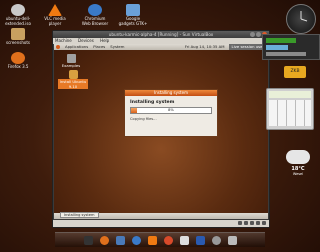 Image resolution: width=320 pixels, height=252 pixels. I want to click on desktop-icon-label: VLC media player, so click(55, 21).